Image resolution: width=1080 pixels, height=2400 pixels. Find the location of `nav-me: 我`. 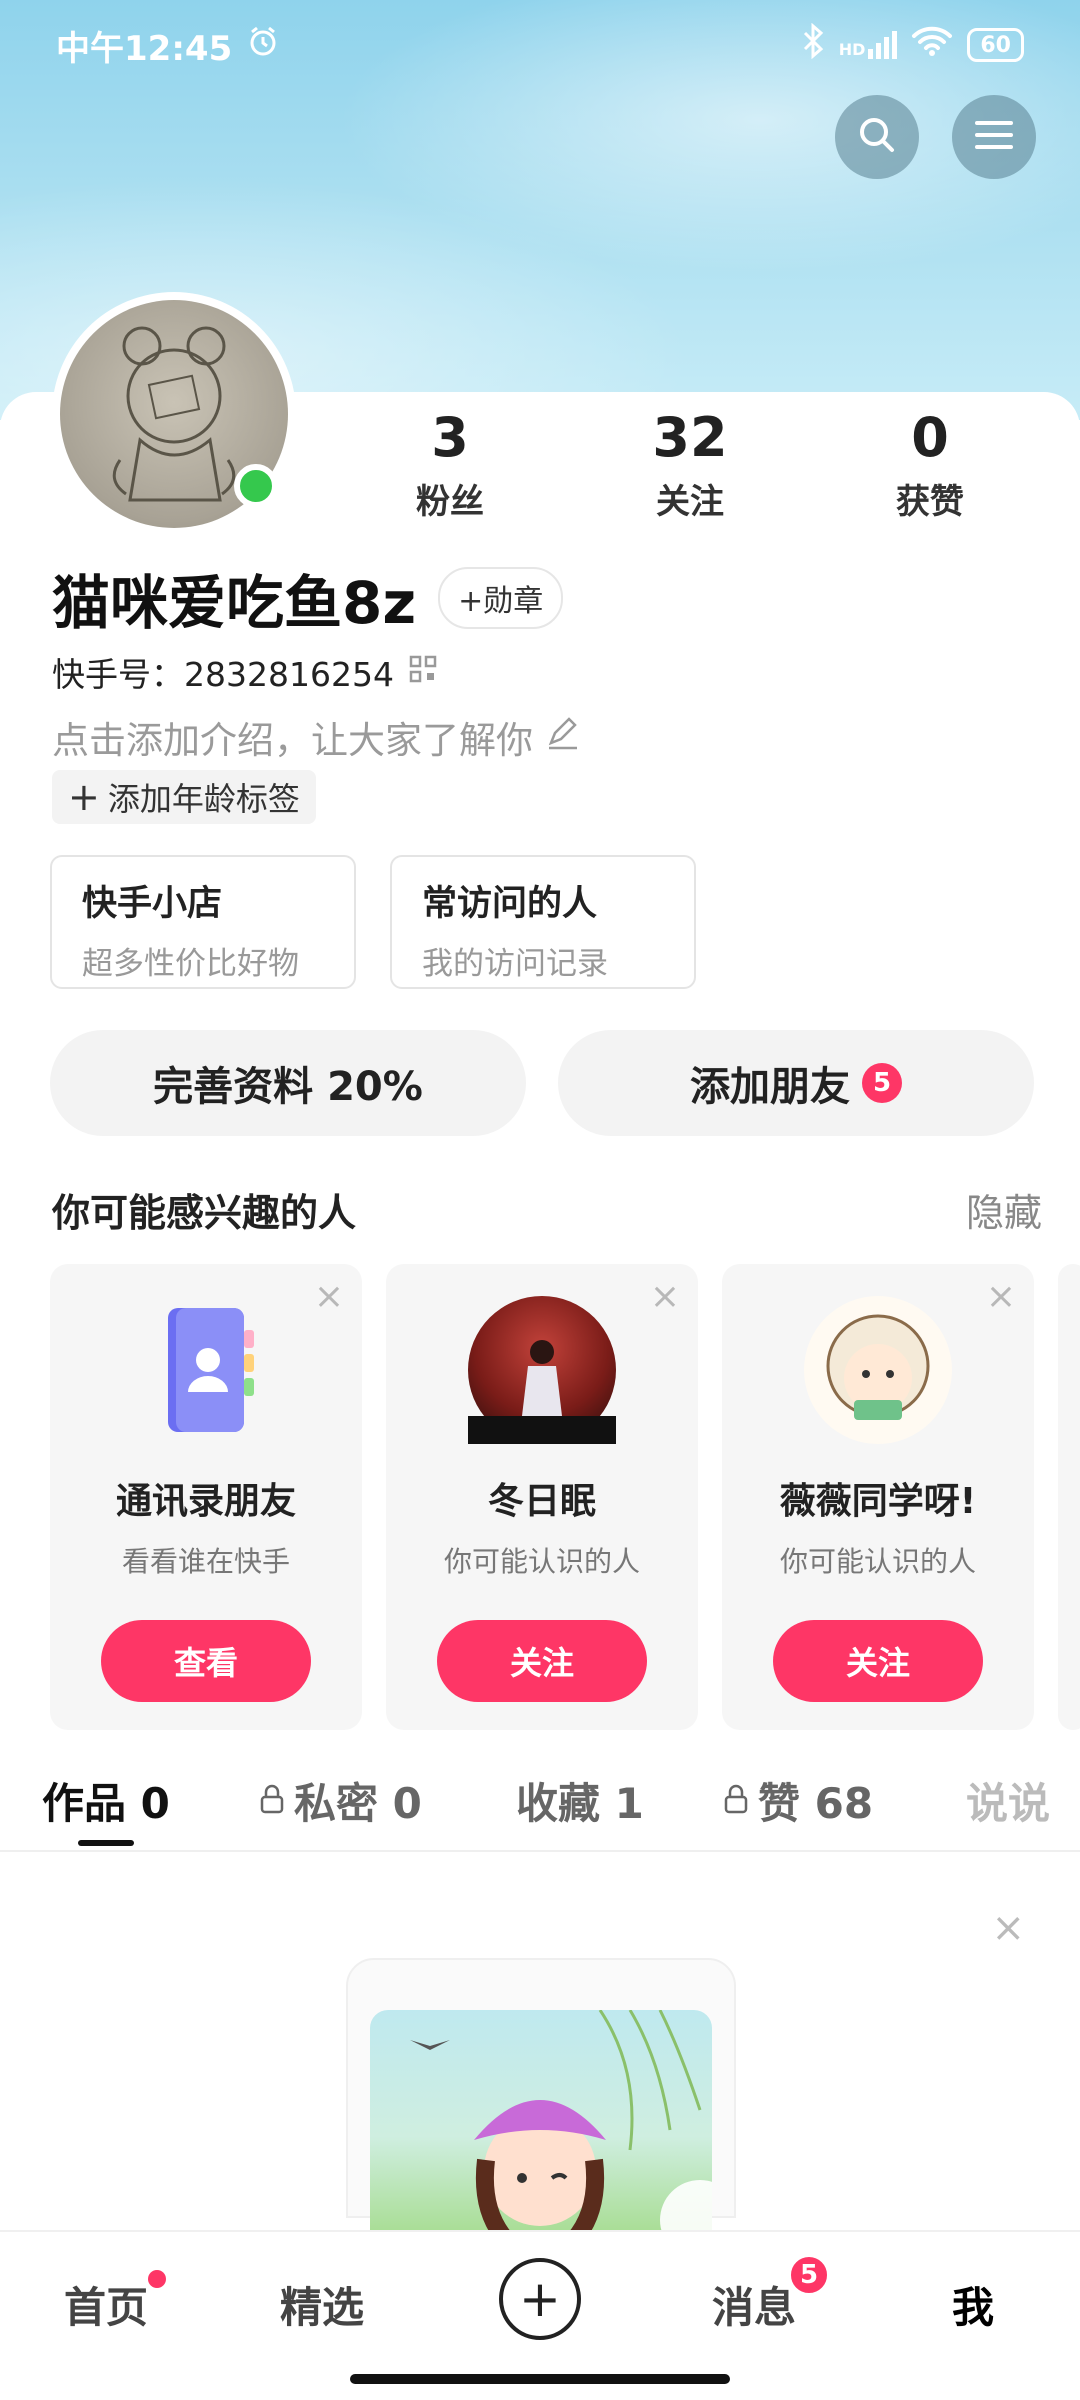

nav-me: 我 is located at coordinates (973, 2304).